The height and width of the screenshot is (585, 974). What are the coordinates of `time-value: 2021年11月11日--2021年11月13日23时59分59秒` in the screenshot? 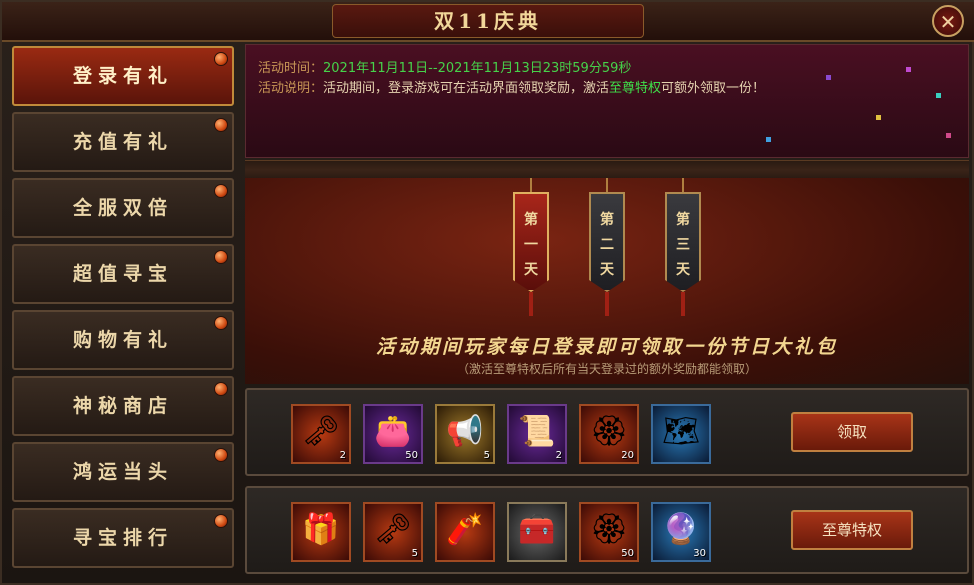 It's located at (477, 68).